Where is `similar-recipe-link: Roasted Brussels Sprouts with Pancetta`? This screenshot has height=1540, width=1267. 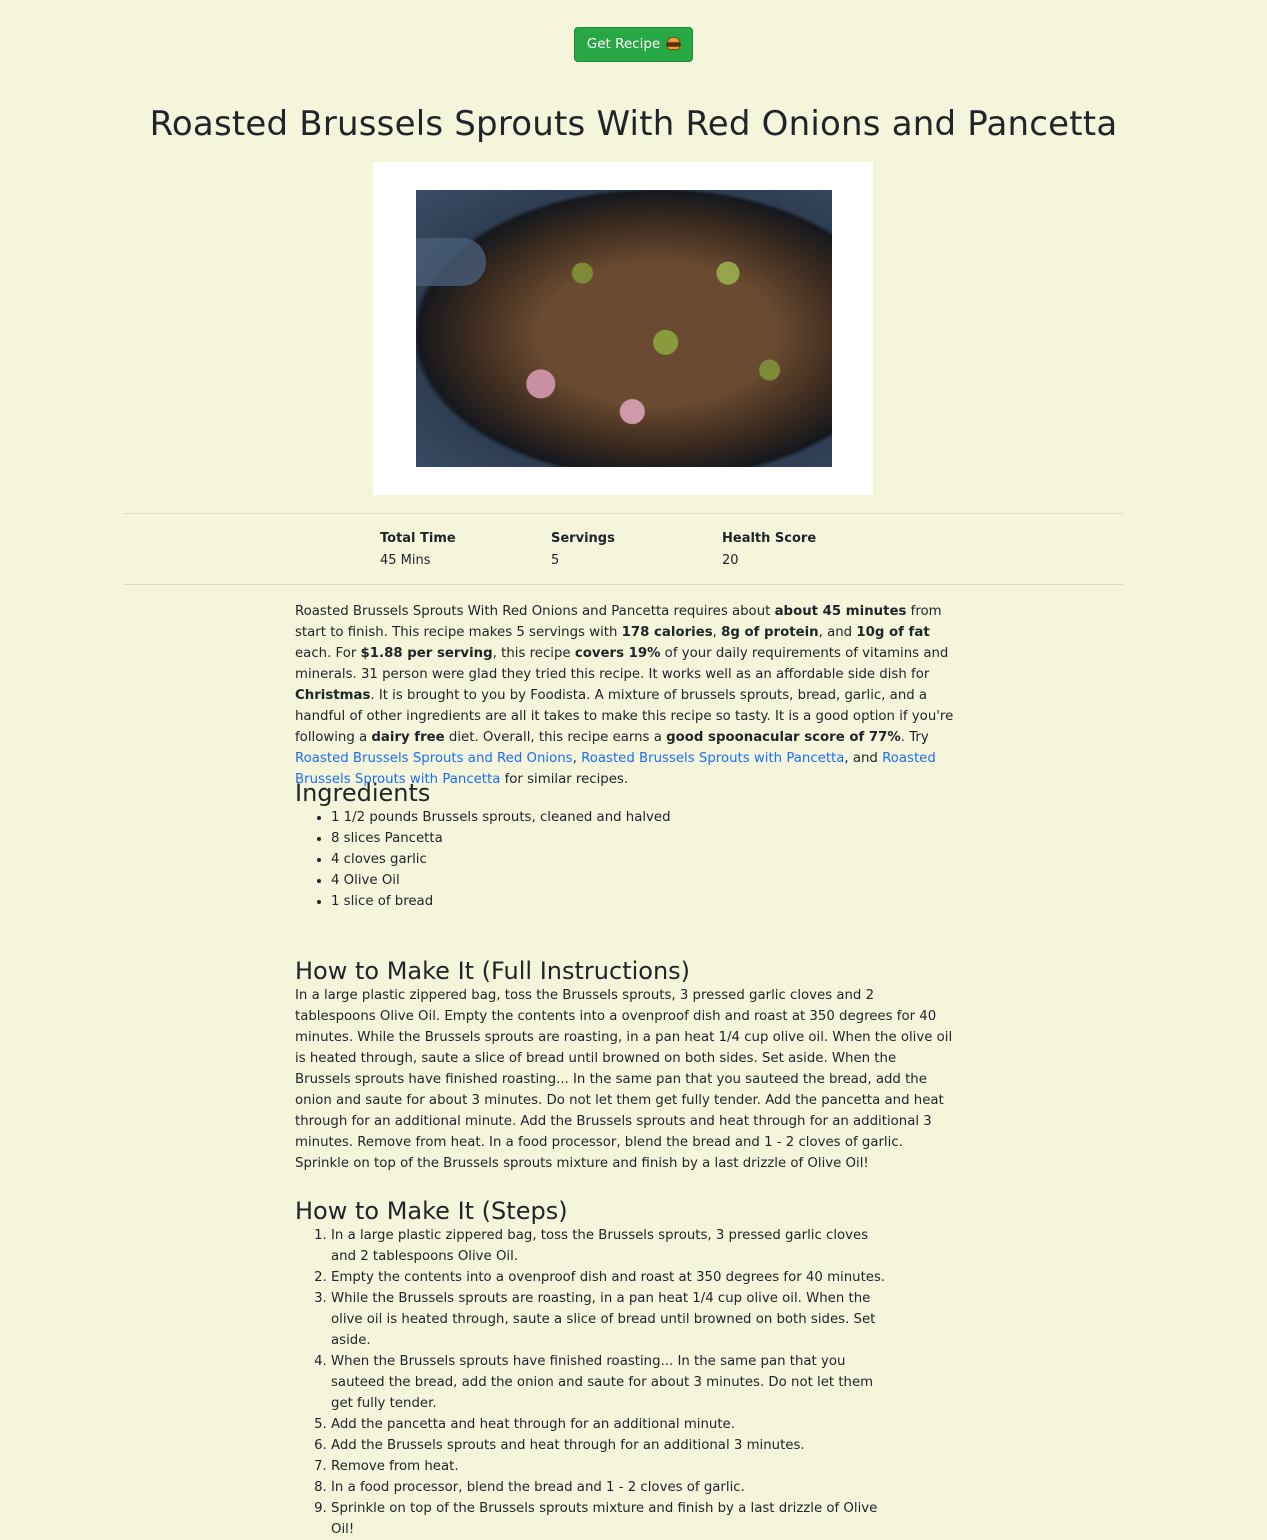 similar-recipe-link: Roasted Brussels Sprouts with Pancetta is located at coordinates (712, 758).